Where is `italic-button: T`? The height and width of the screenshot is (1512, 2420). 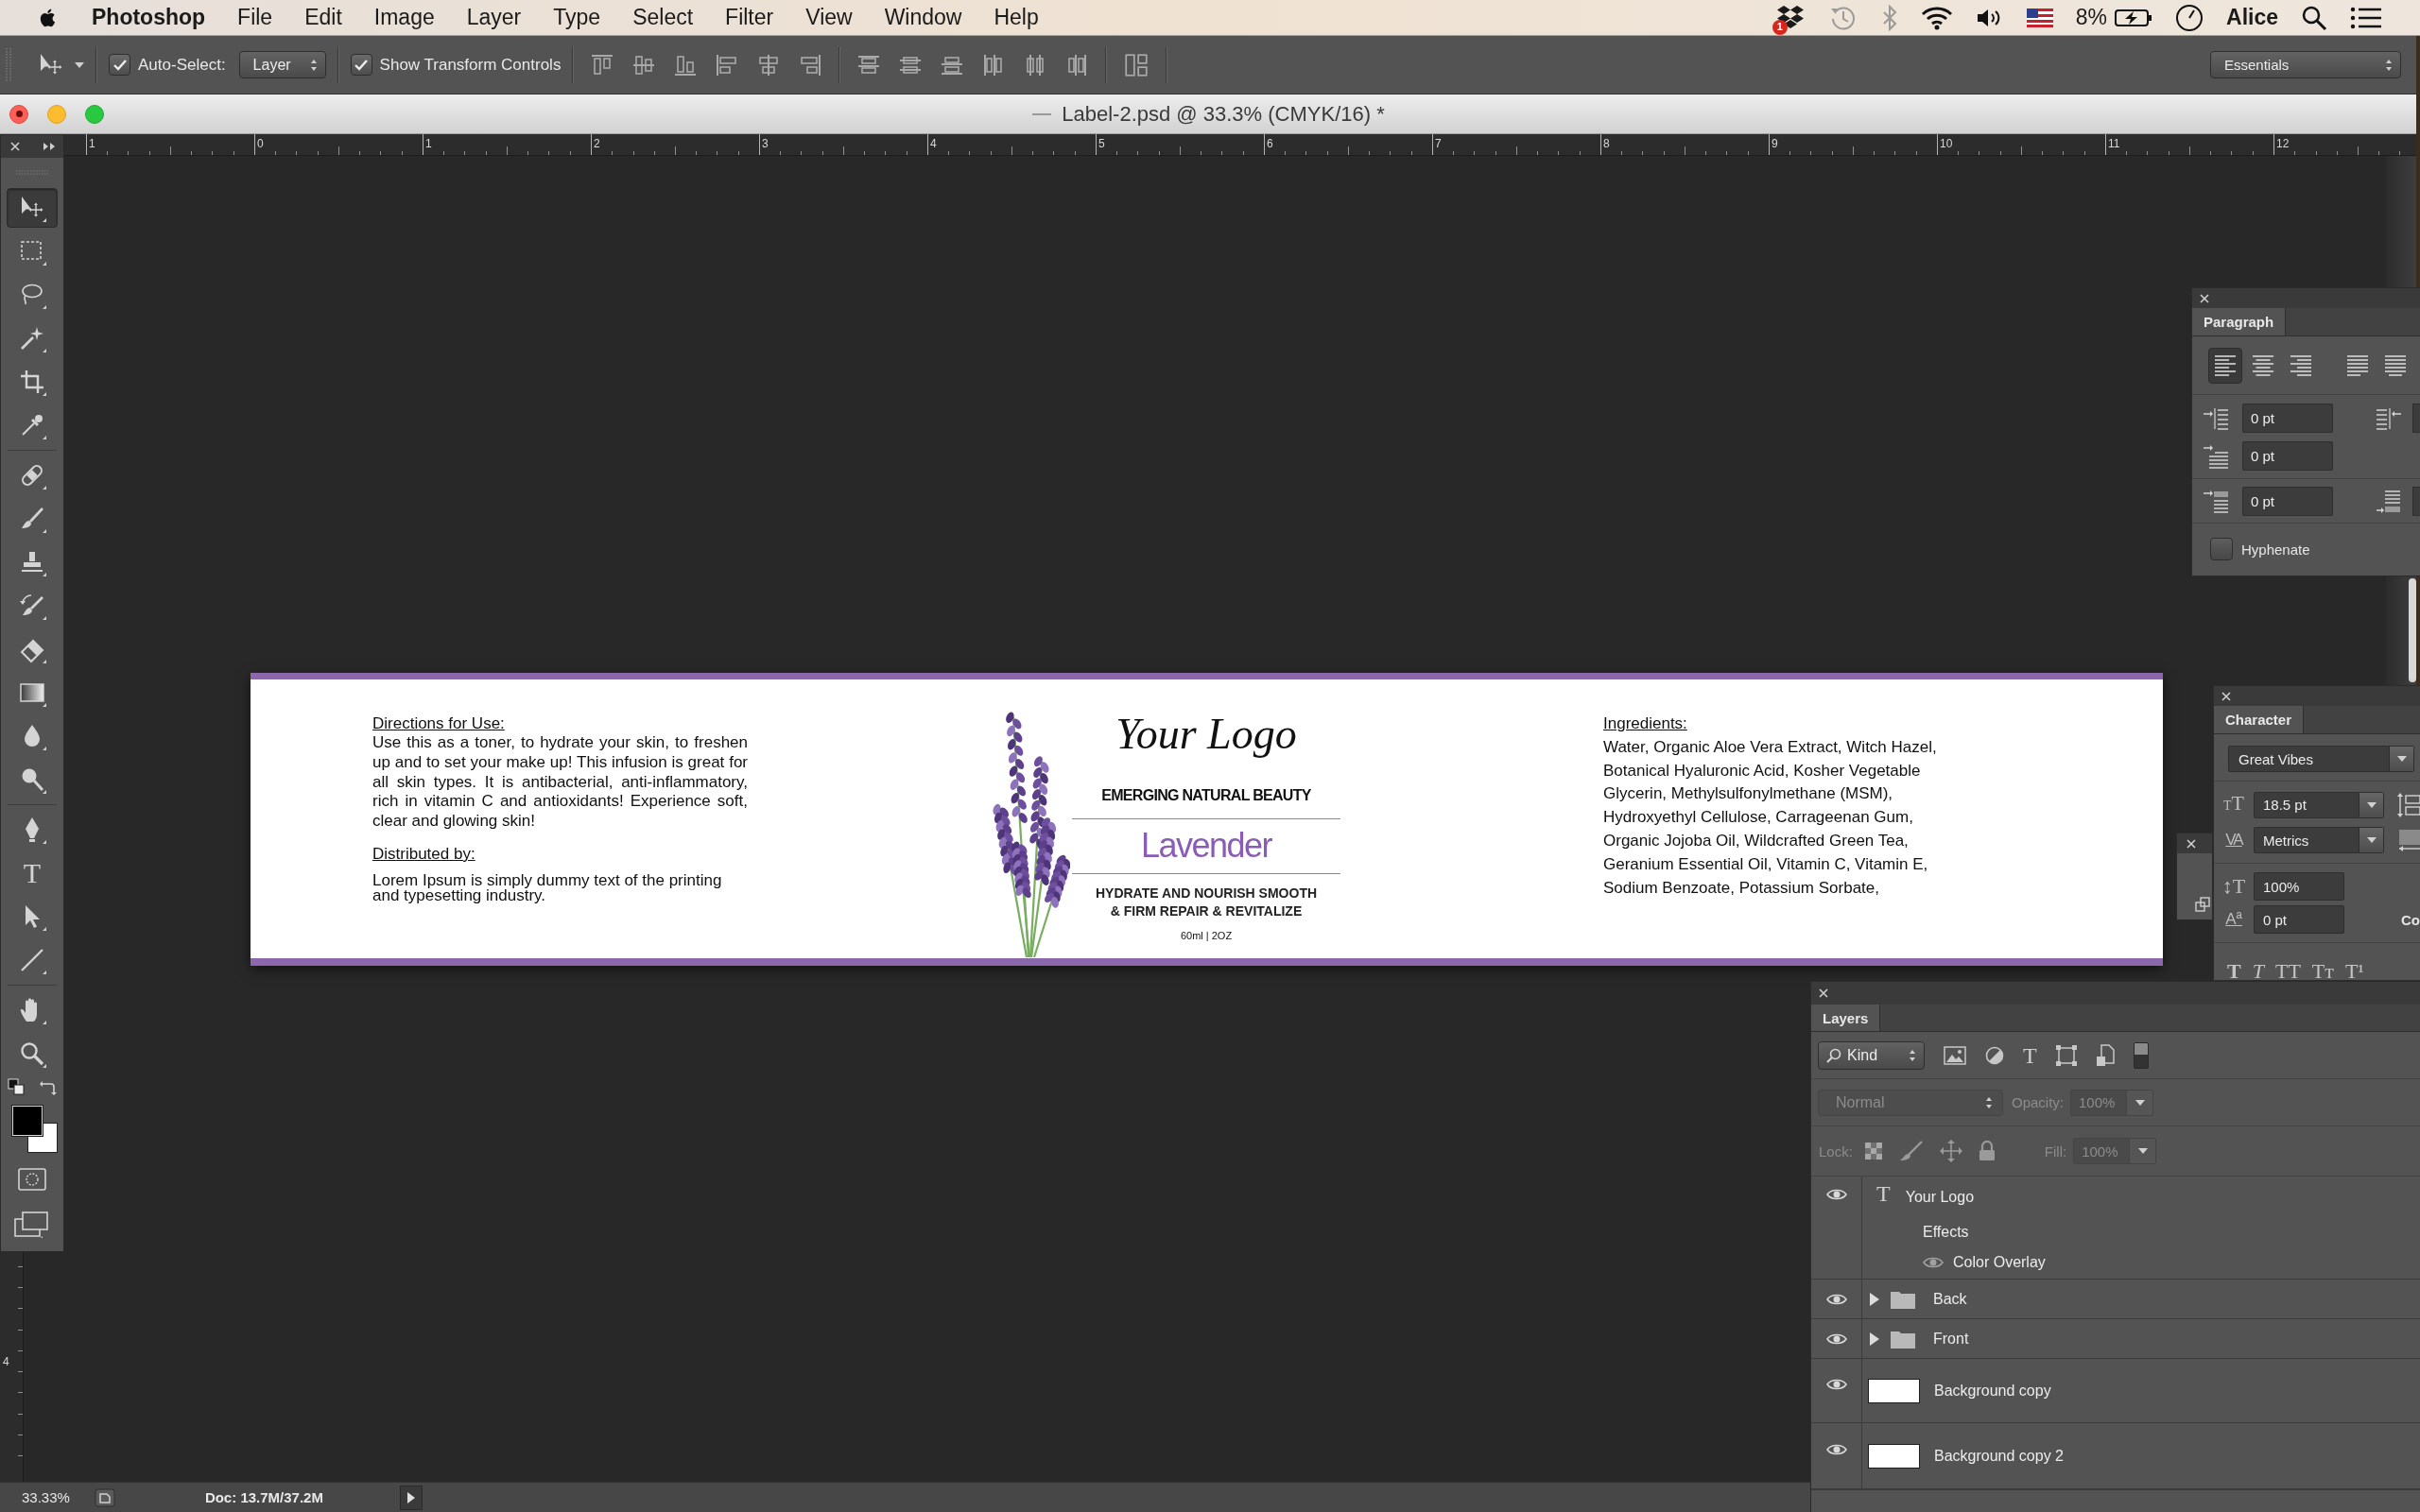 italic-button: T is located at coordinates (2258, 970).